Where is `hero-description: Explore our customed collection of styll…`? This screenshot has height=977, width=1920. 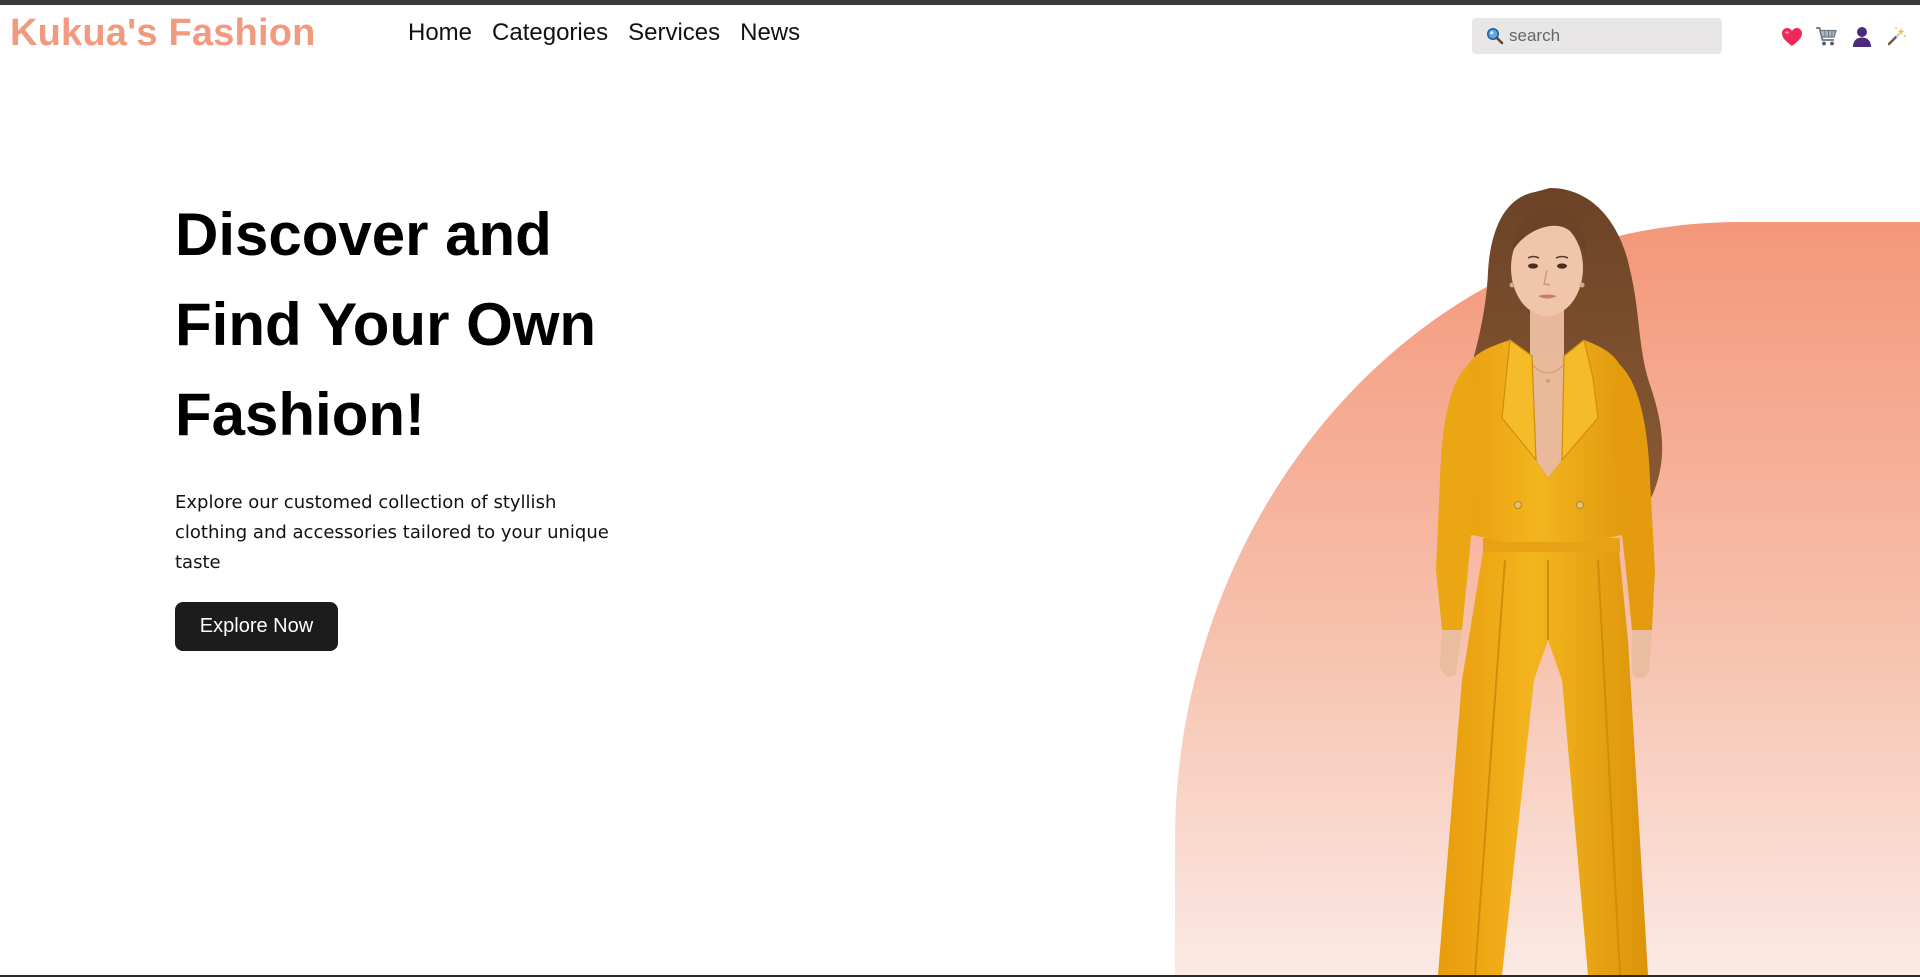
hero-description: Explore our customed collection of styll… is located at coordinates (392, 532).